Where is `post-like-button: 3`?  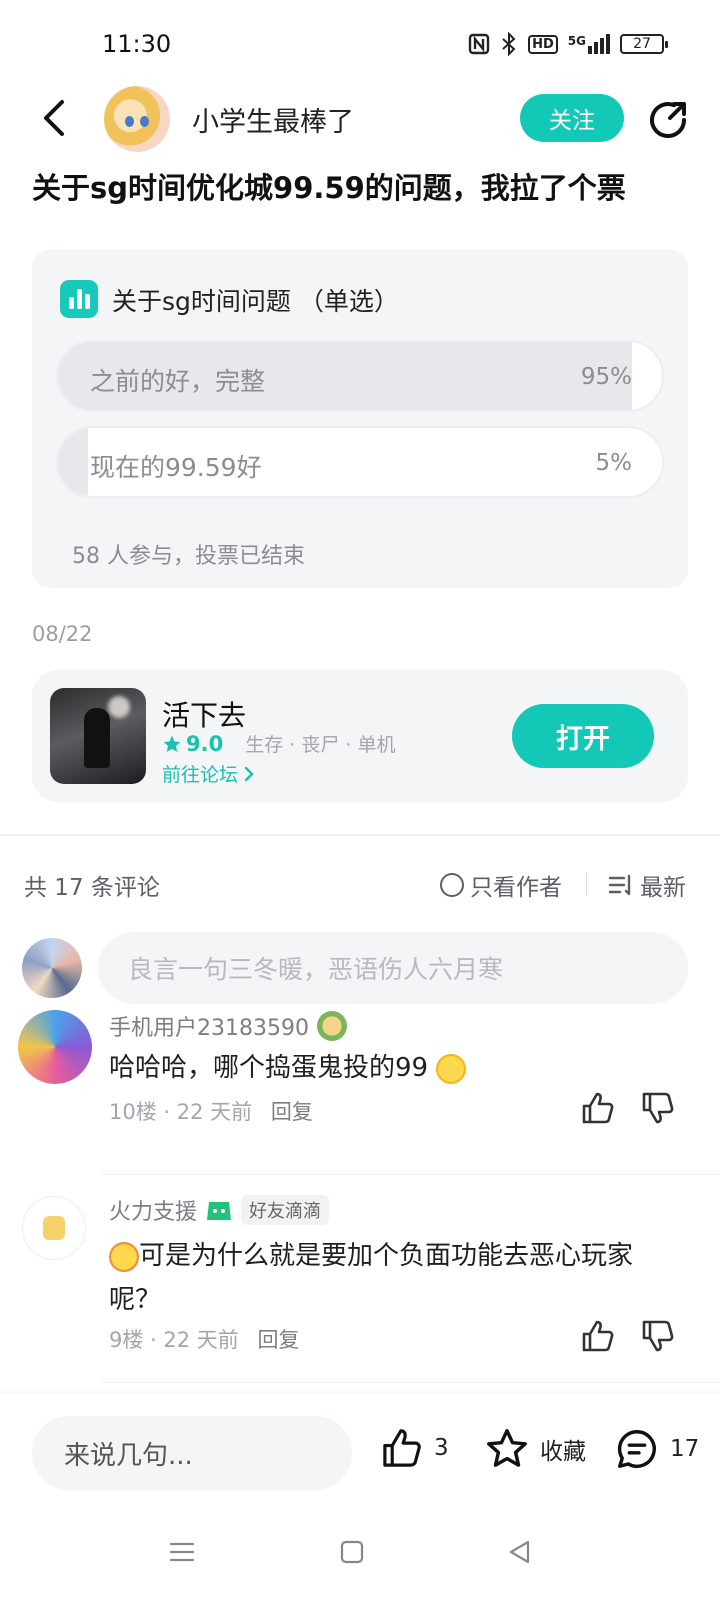
post-like-button: 3 is located at coordinates (414, 1448).